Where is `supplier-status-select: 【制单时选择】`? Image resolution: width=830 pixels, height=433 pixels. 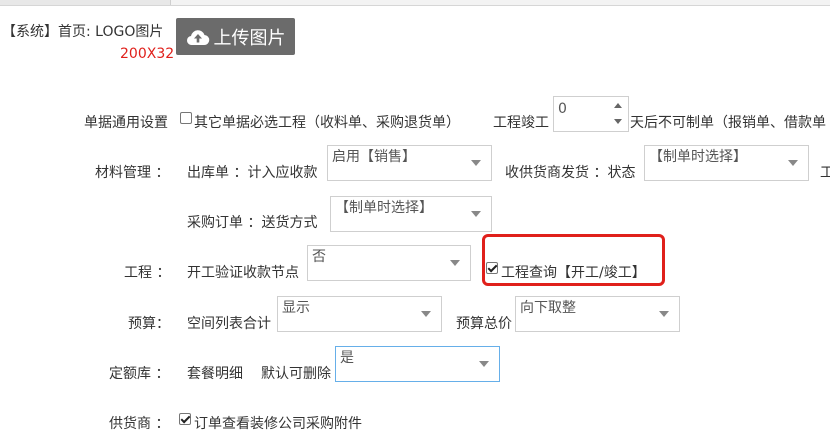 supplier-status-select: 【制单时选择】 is located at coordinates (726, 163).